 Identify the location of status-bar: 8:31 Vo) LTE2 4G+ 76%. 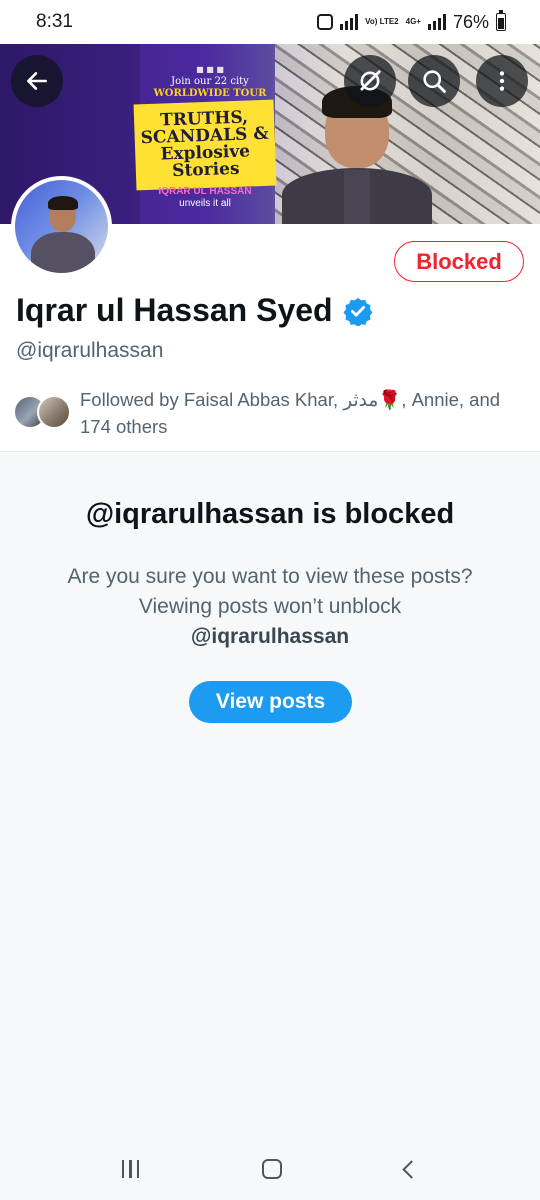
(270, 22).